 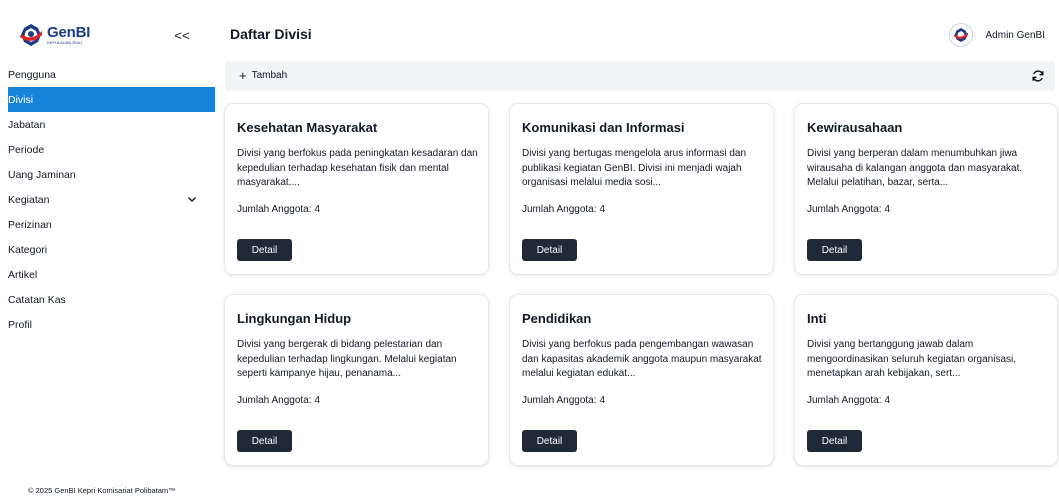 What do you see at coordinates (30, 224) in the screenshot?
I see `sidebar-item-label: Perizinan` at bounding box center [30, 224].